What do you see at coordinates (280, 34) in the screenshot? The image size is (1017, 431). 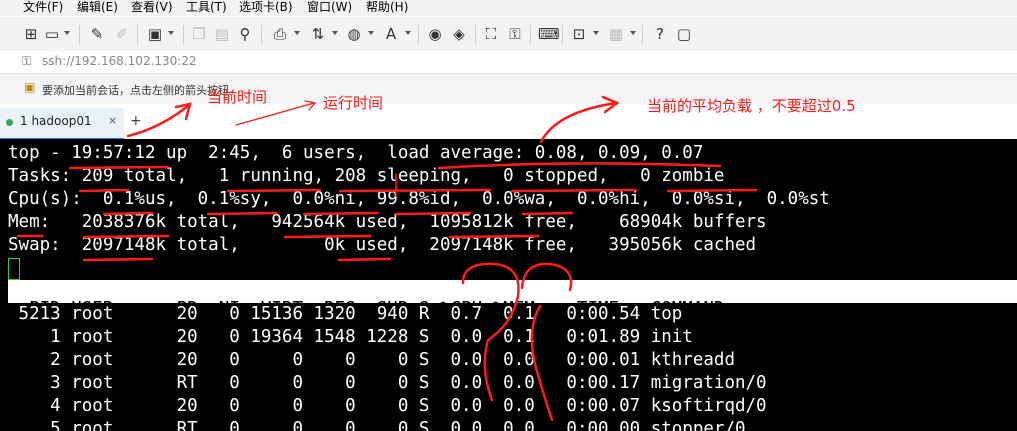 I see `print-icon: ⎙` at bounding box center [280, 34].